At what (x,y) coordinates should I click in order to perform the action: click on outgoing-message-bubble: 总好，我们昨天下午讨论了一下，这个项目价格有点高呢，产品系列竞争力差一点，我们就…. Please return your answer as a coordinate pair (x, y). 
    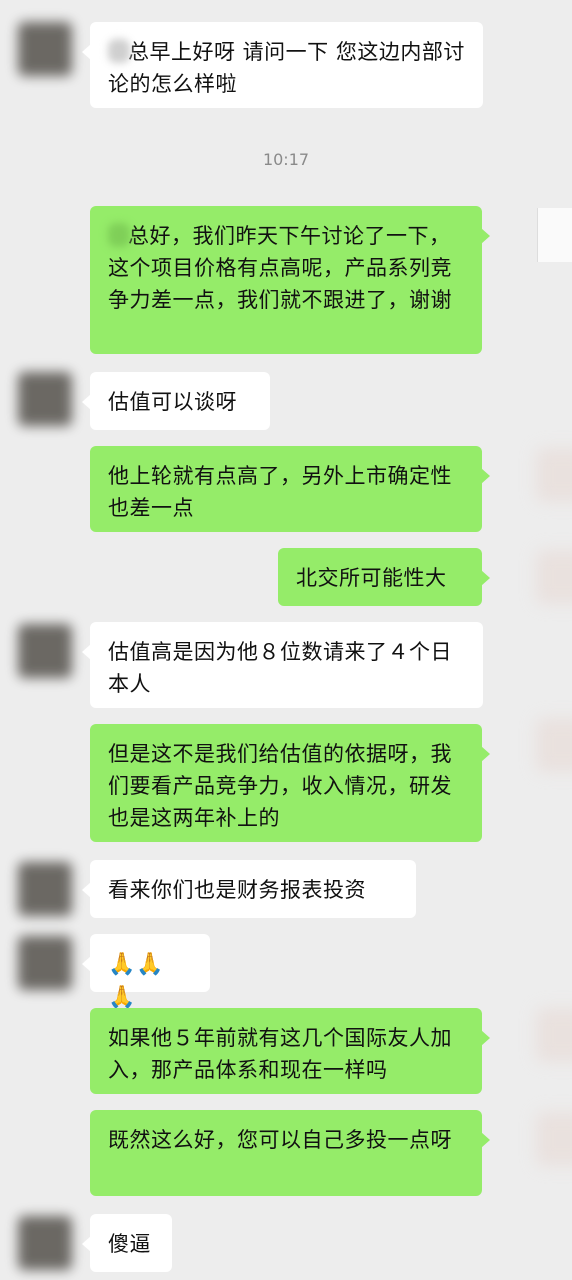
    Looking at the image, I should click on (290, 280).